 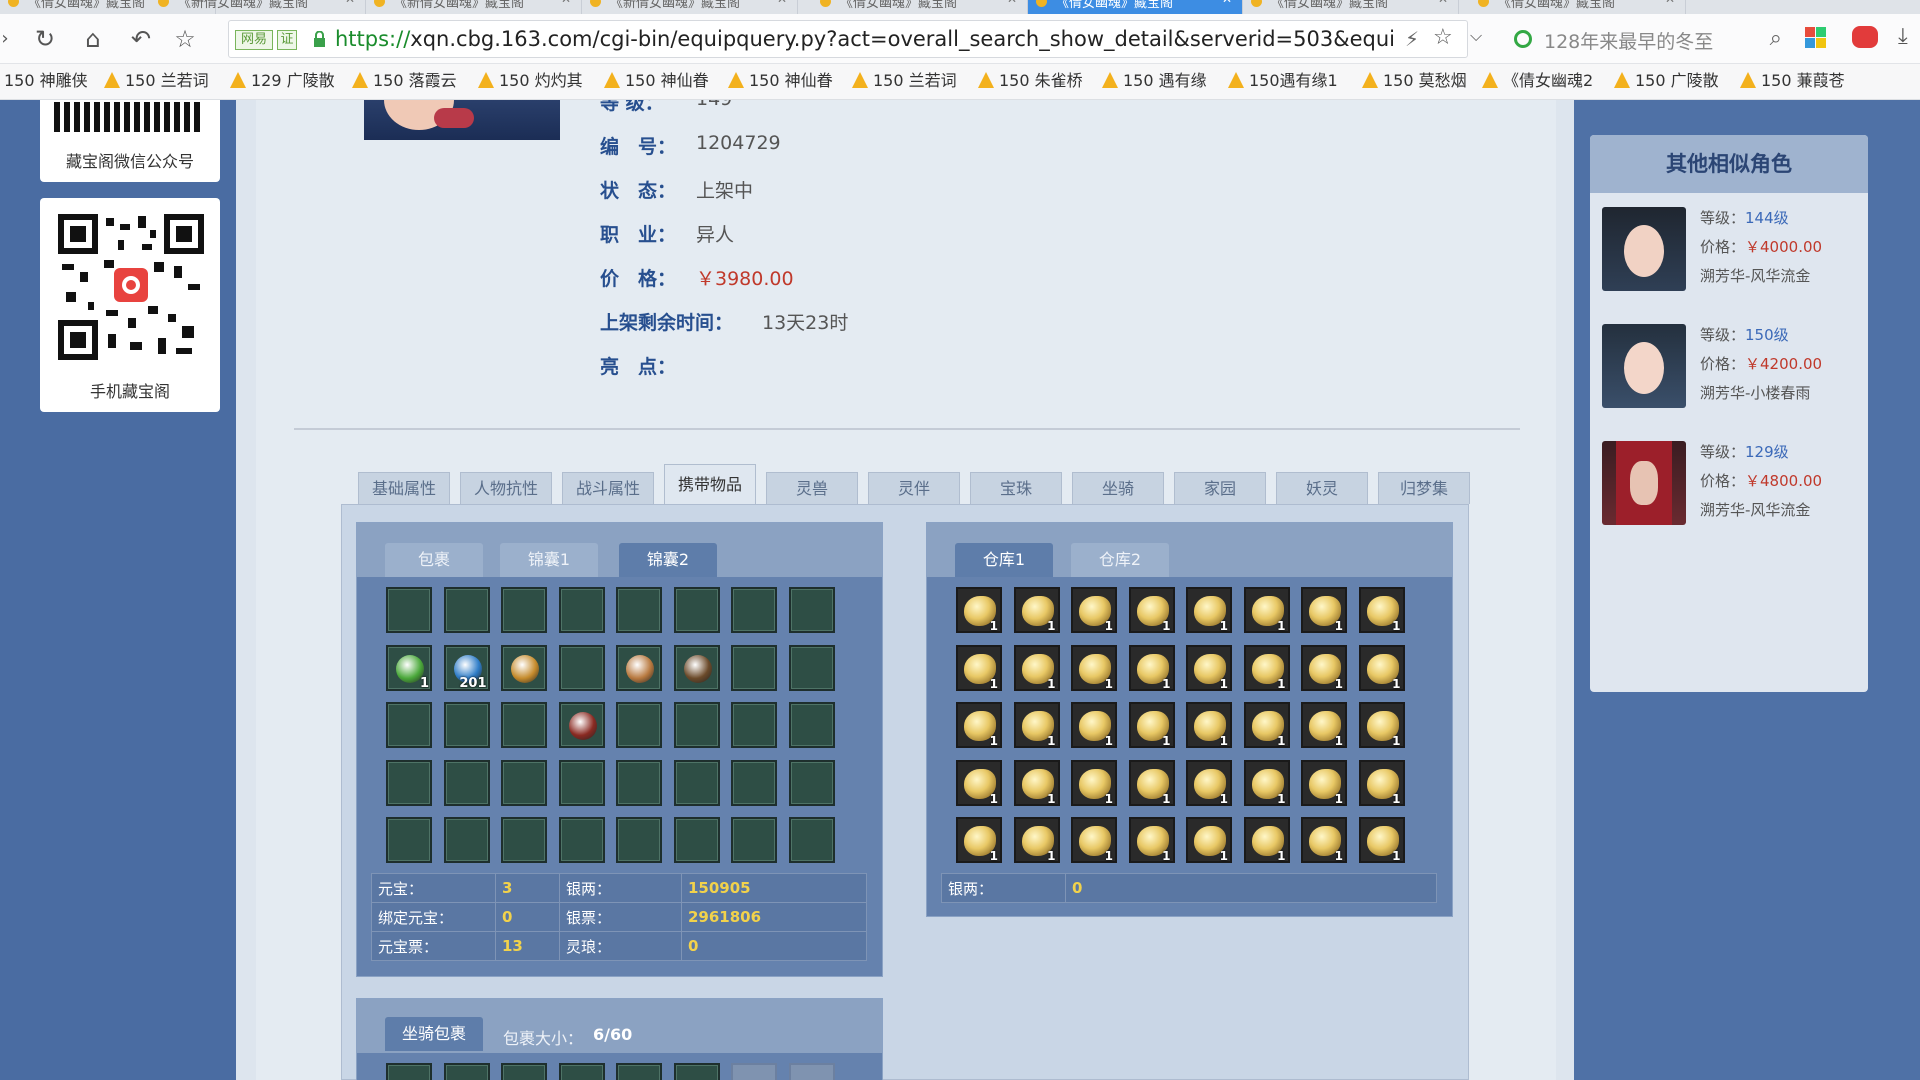 What do you see at coordinates (914, 488) in the screenshot?
I see `tab-companion: 灵伴` at bounding box center [914, 488].